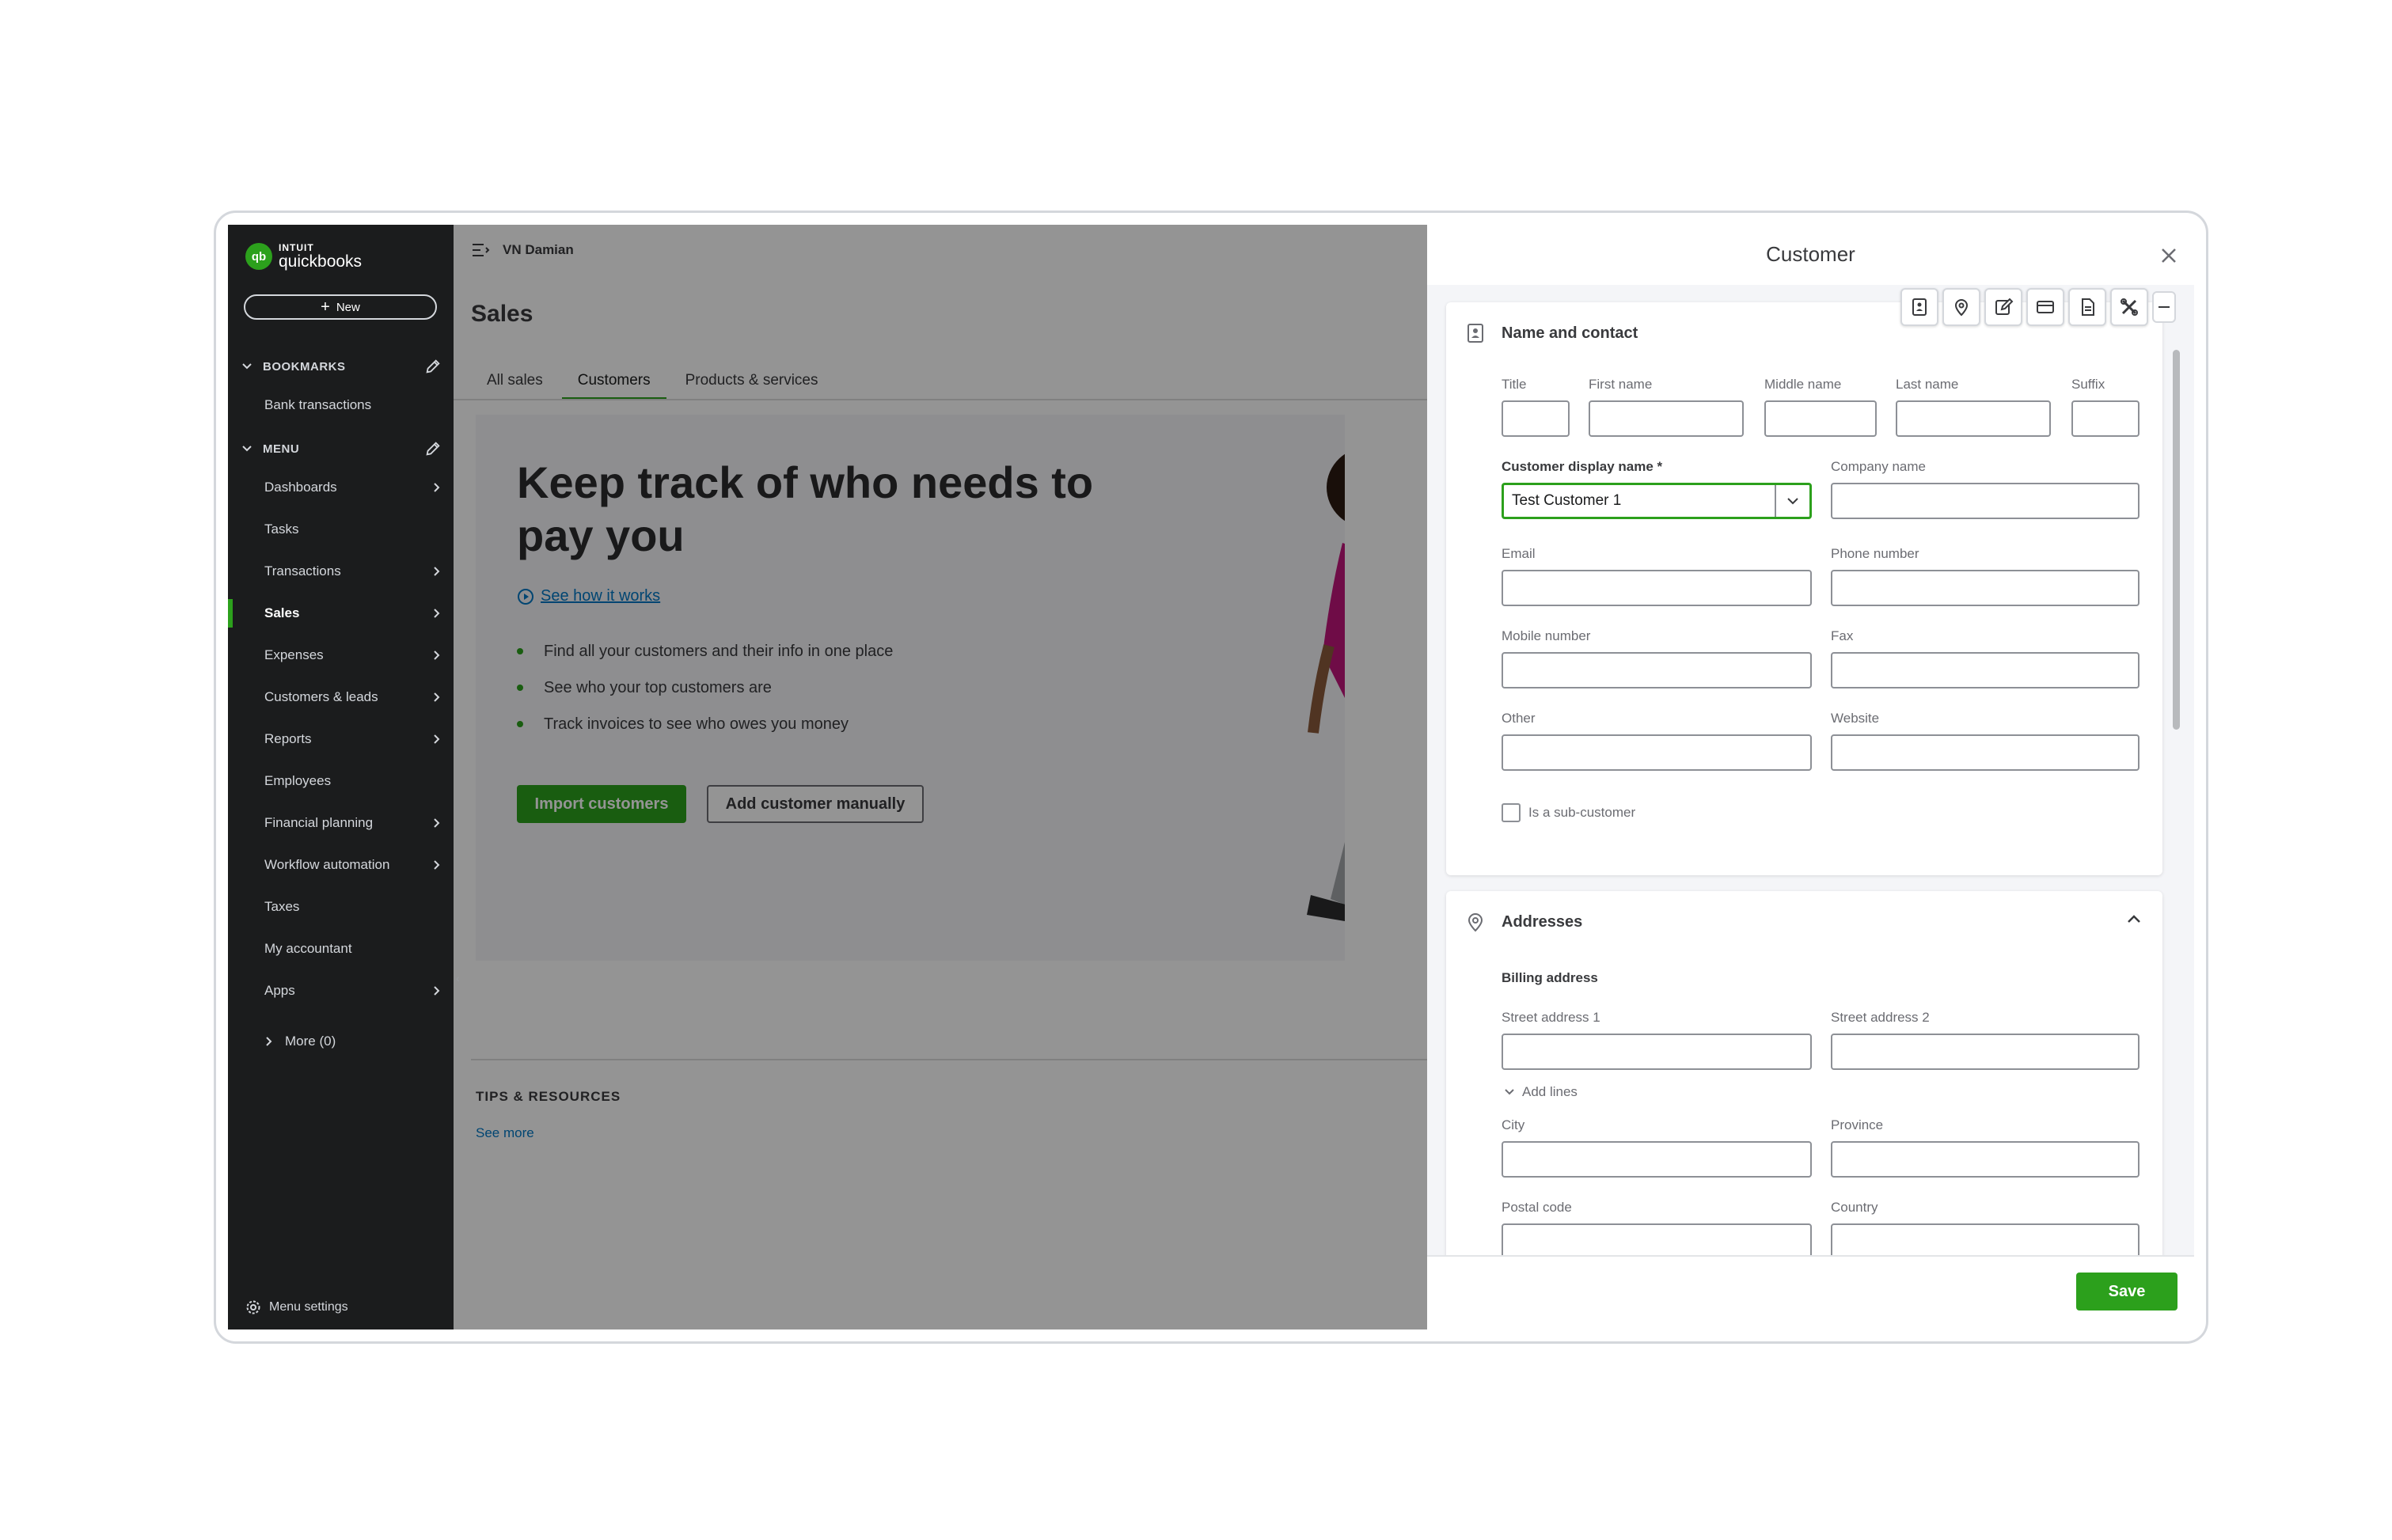 The image size is (2392, 1540). Describe the element at coordinates (1657, 1159) in the screenshot. I see `city-input` at that location.